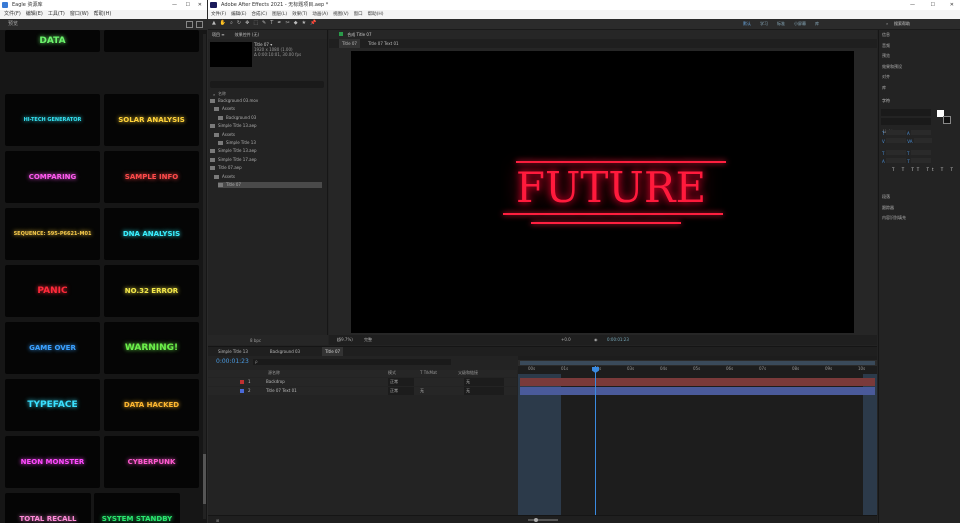 The image size is (960, 523). What do you see at coordinates (333, 351) in the screenshot?
I see `timeline-tab: Title 07` at bounding box center [333, 351].